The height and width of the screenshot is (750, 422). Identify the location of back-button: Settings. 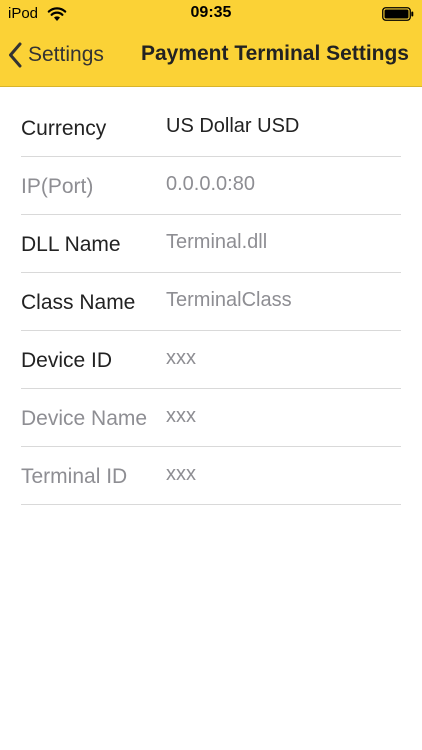
(56, 55).